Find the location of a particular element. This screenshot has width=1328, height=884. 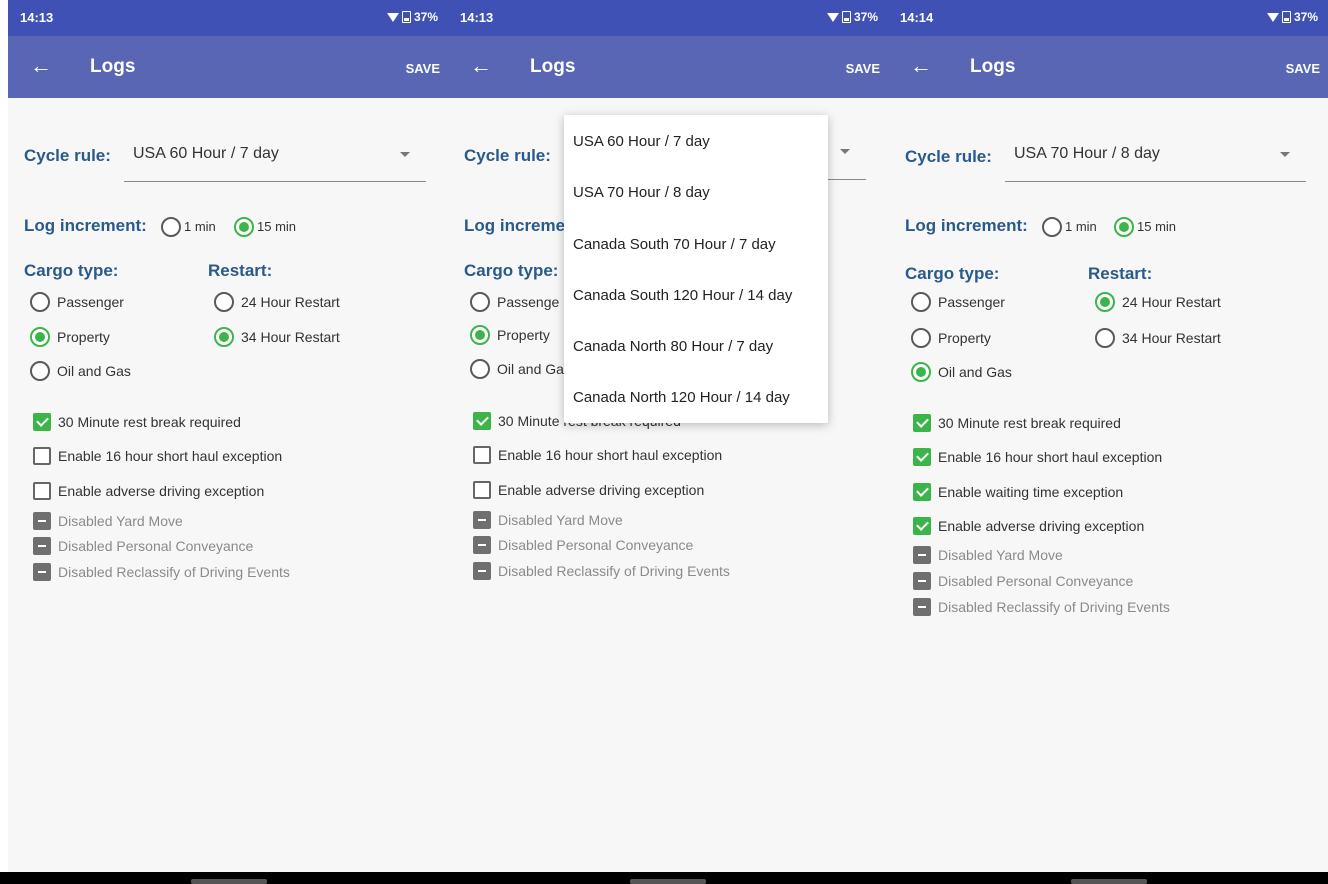

status-time: 14:14 is located at coordinates (917, 17).